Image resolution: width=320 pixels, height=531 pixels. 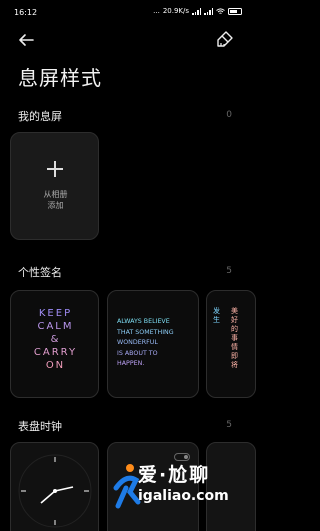 I want to click on watermark: 爱·尬聊 igaliao.com, so click(x=177, y=492).